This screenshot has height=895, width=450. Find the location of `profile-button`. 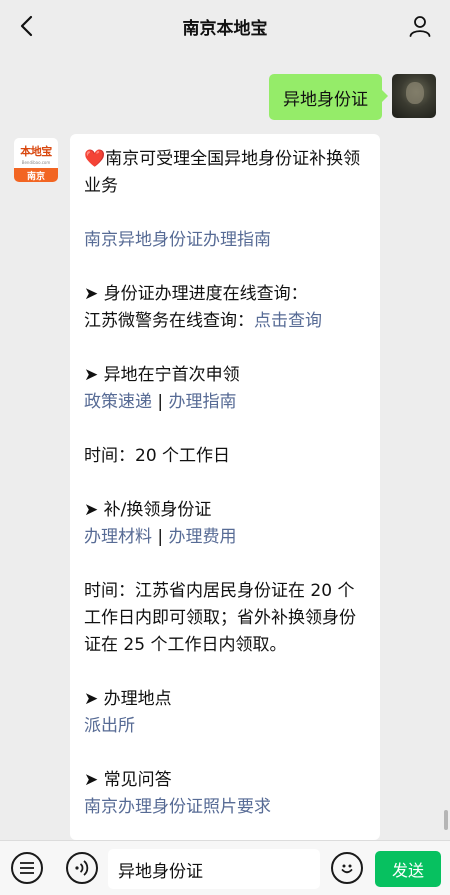

profile-button is located at coordinates (420, 26).